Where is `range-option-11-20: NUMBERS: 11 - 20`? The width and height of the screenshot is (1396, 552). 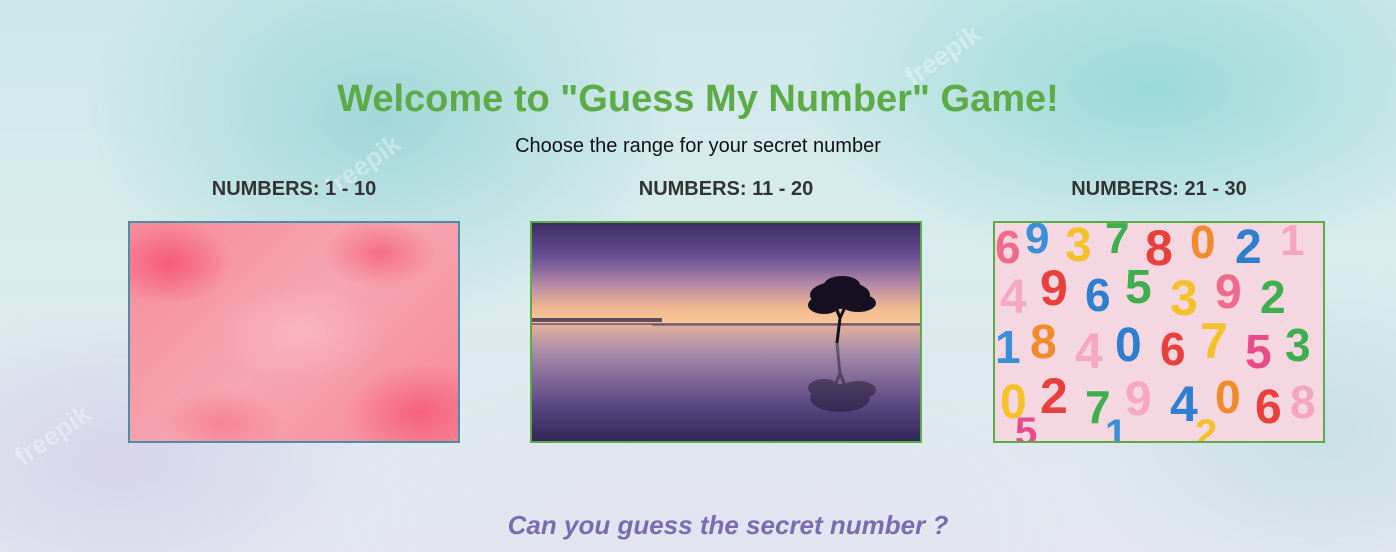
range-option-11-20: NUMBERS: 11 - 20 is located at coordinates (726, 310).